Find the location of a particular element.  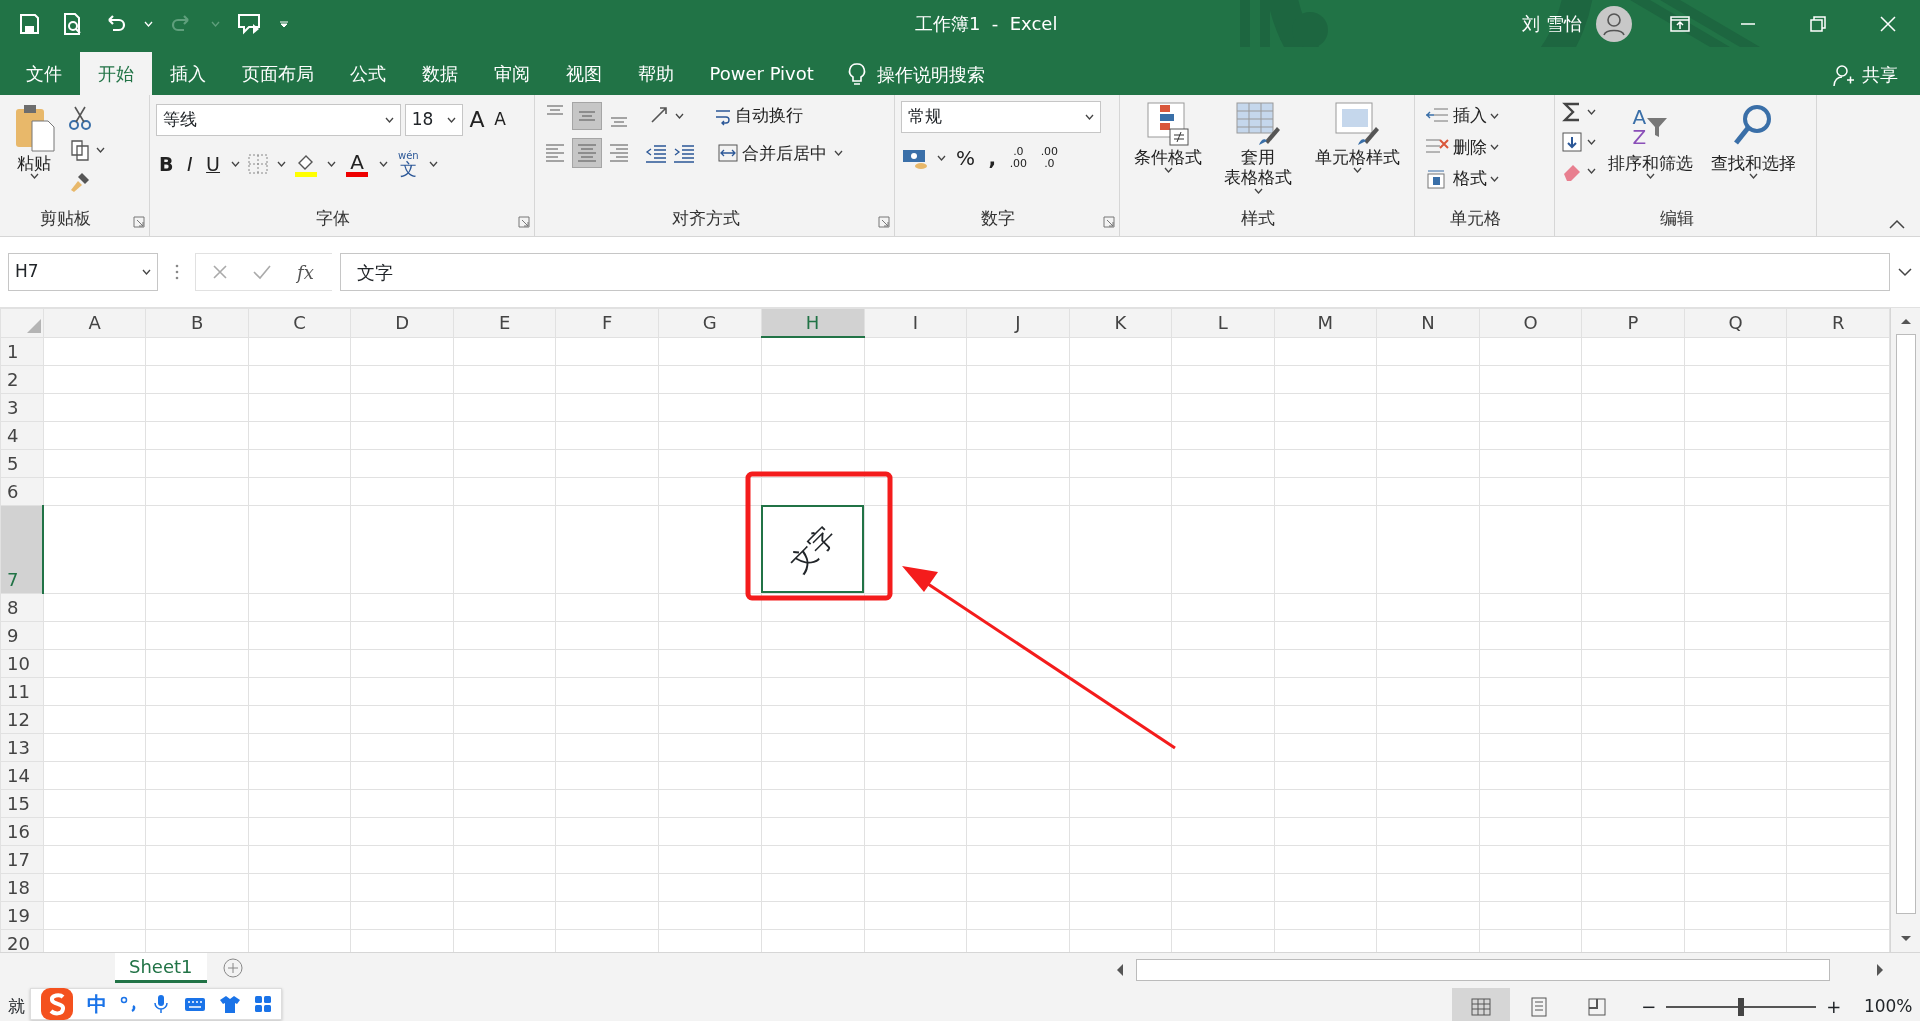

row-header: 8 is located at coordinates (22, 607).